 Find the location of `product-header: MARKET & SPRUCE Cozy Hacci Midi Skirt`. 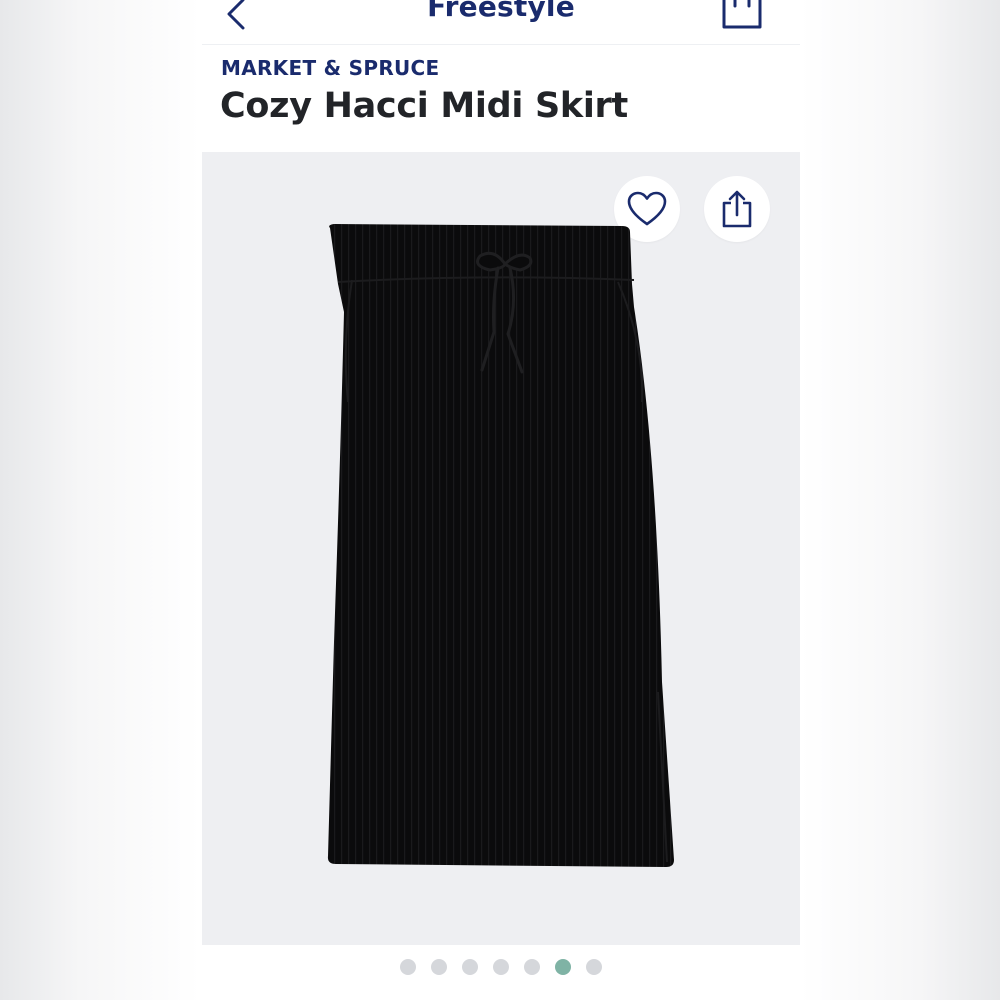

product-header: MARKET & SPRUCE Cozy Hacci Midi Skirt is located at coordinates (501, 98).